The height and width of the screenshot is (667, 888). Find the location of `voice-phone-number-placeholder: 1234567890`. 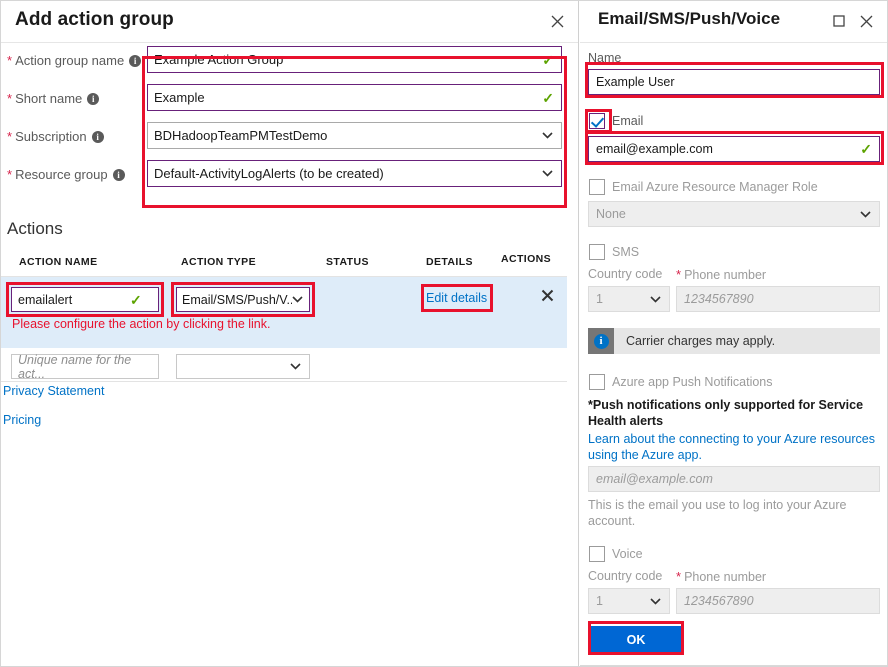

voice-phone-number-placeholder: 1234567890 is located at coordinates (719, 601).